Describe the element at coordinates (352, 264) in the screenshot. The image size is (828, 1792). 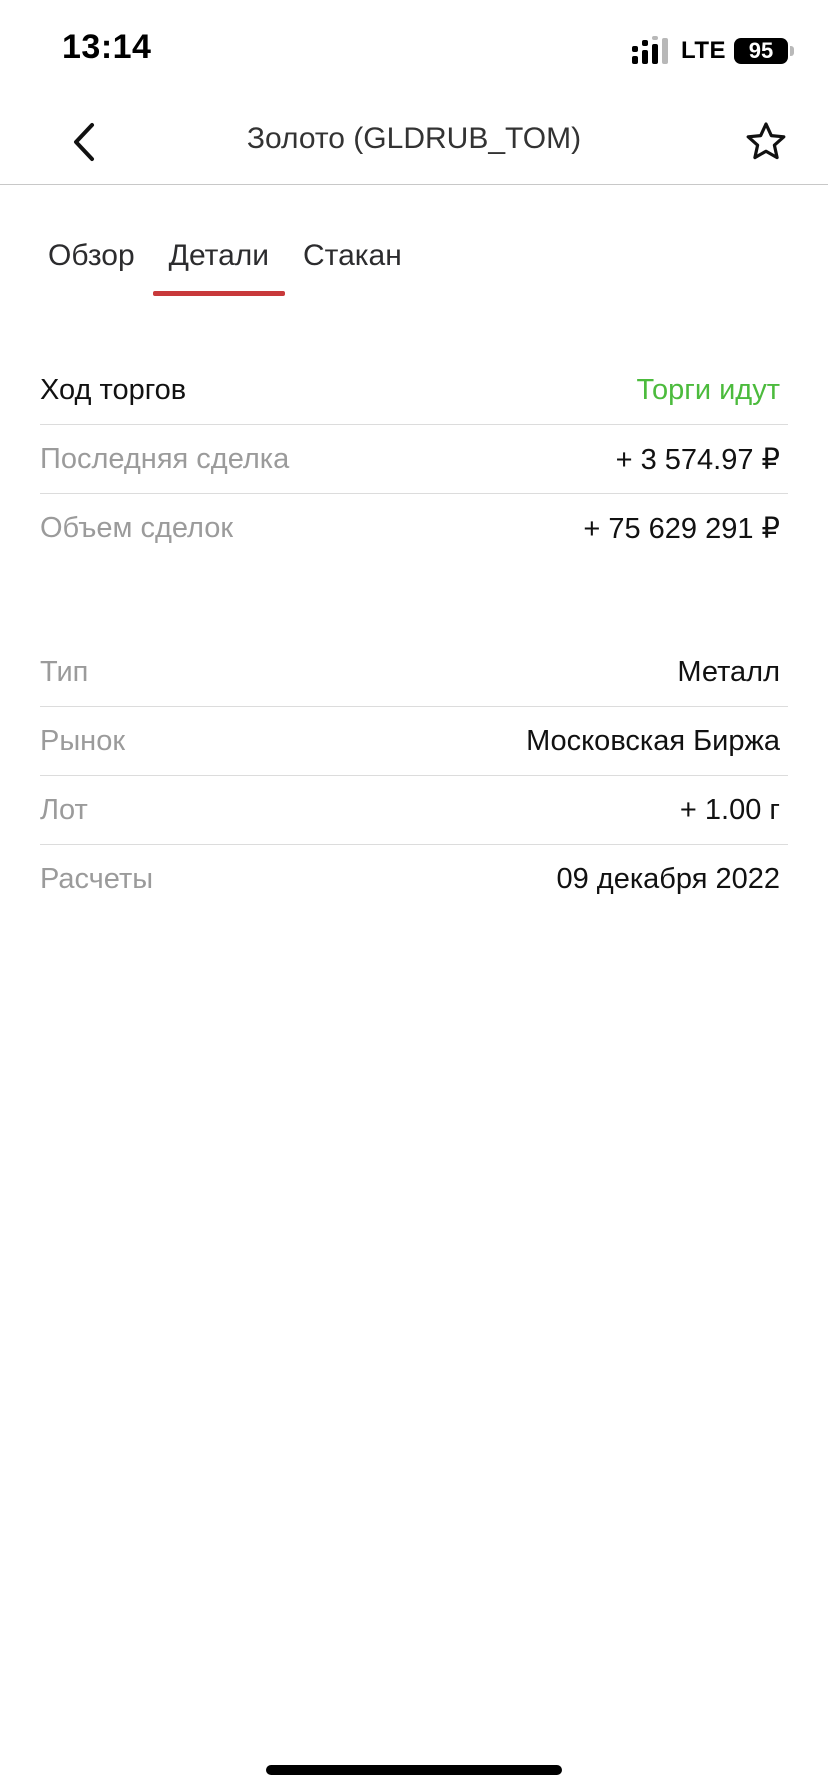
I see `tab-order-book: Стакан` at that location.